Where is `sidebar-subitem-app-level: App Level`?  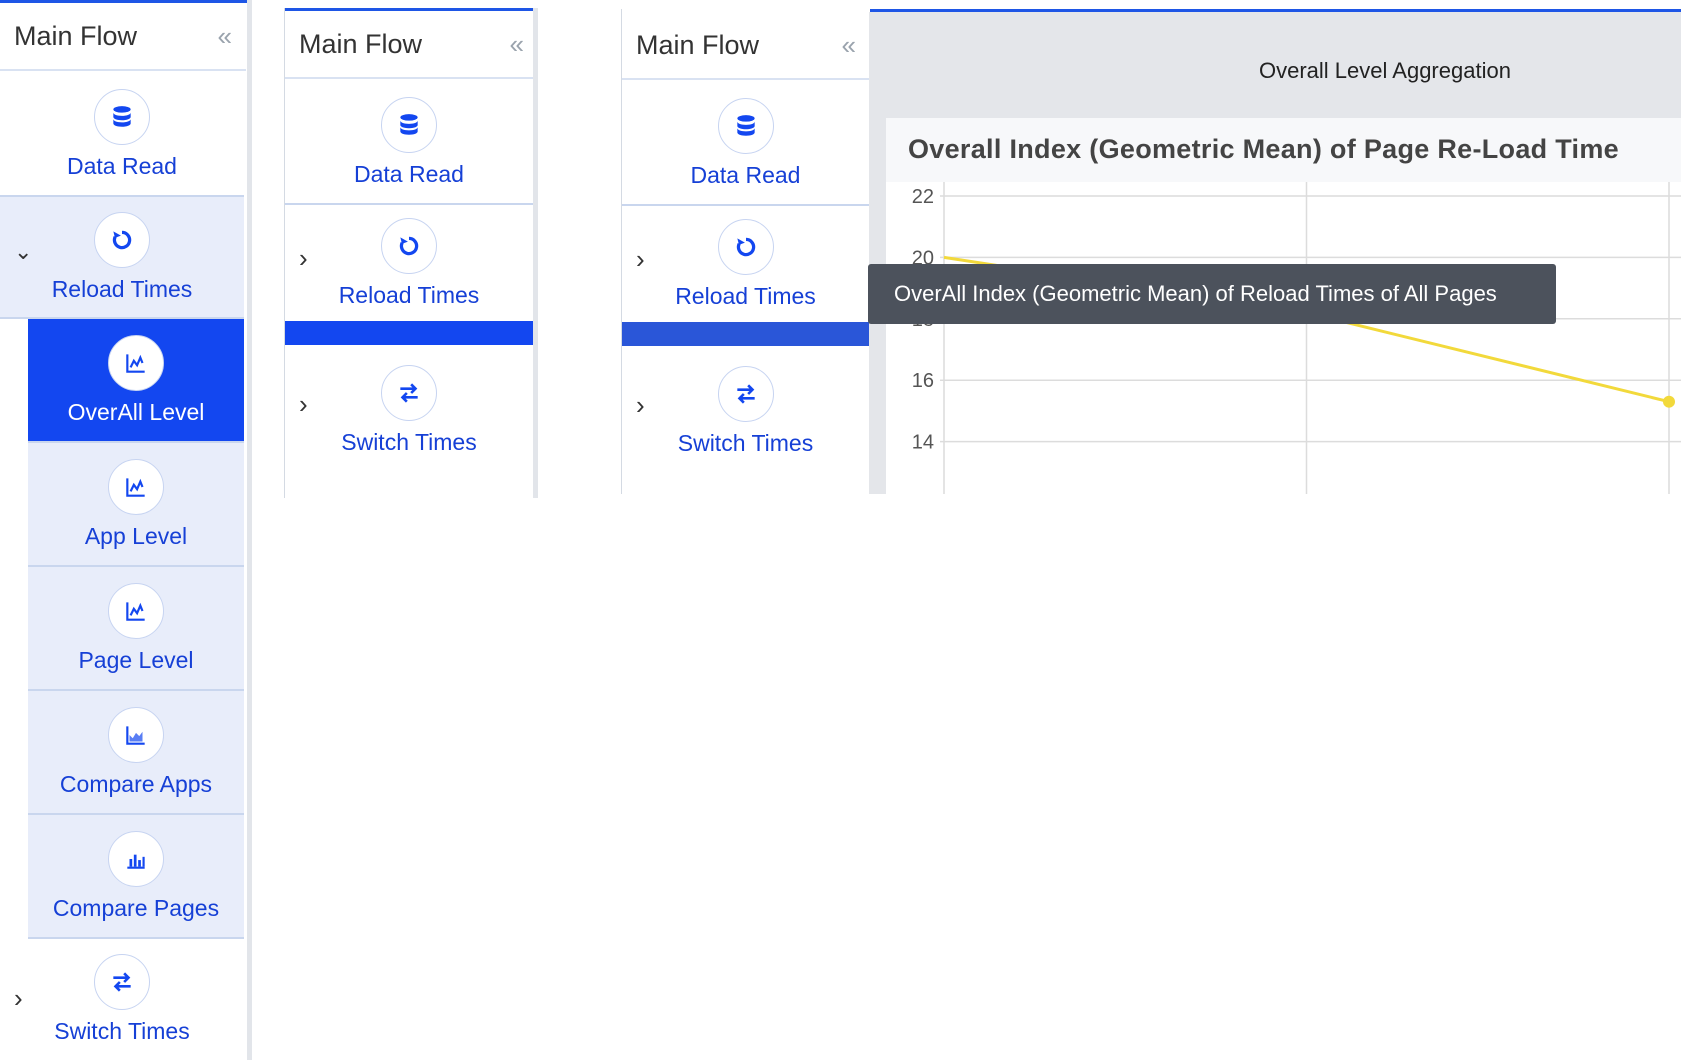
sidebar-subitem-app-level: App Level is located at coordinates (136, 505).